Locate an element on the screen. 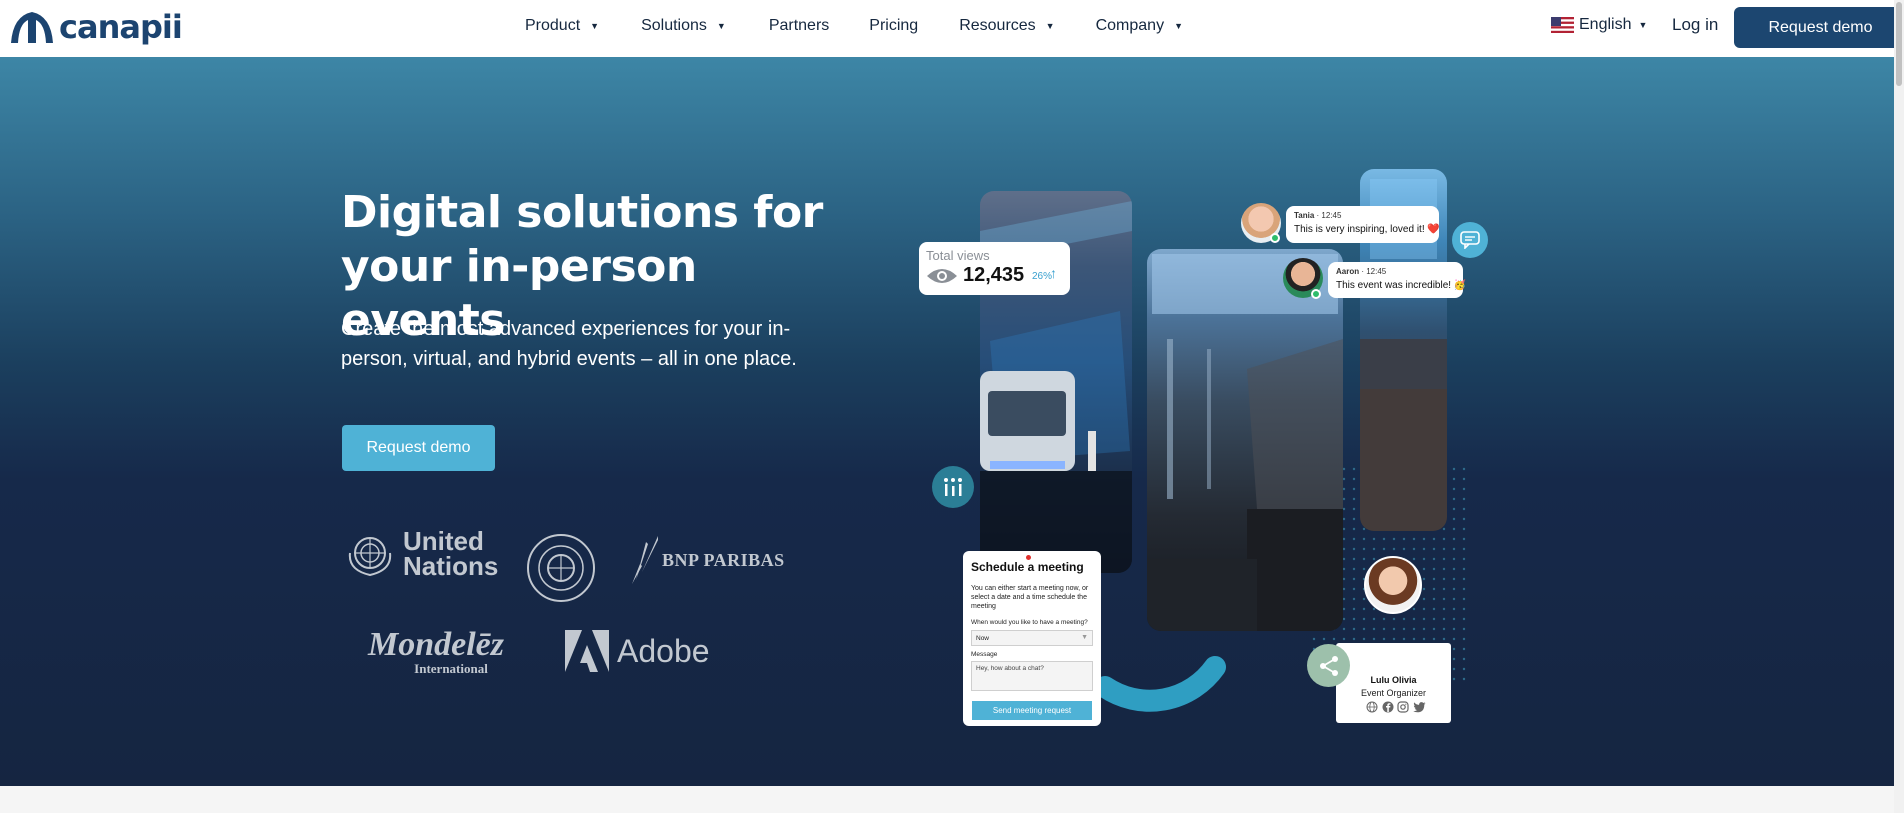 Image resolution: width=1904 pixels, height=813 pixels. share-icon is located at coordinates (1328, 665).